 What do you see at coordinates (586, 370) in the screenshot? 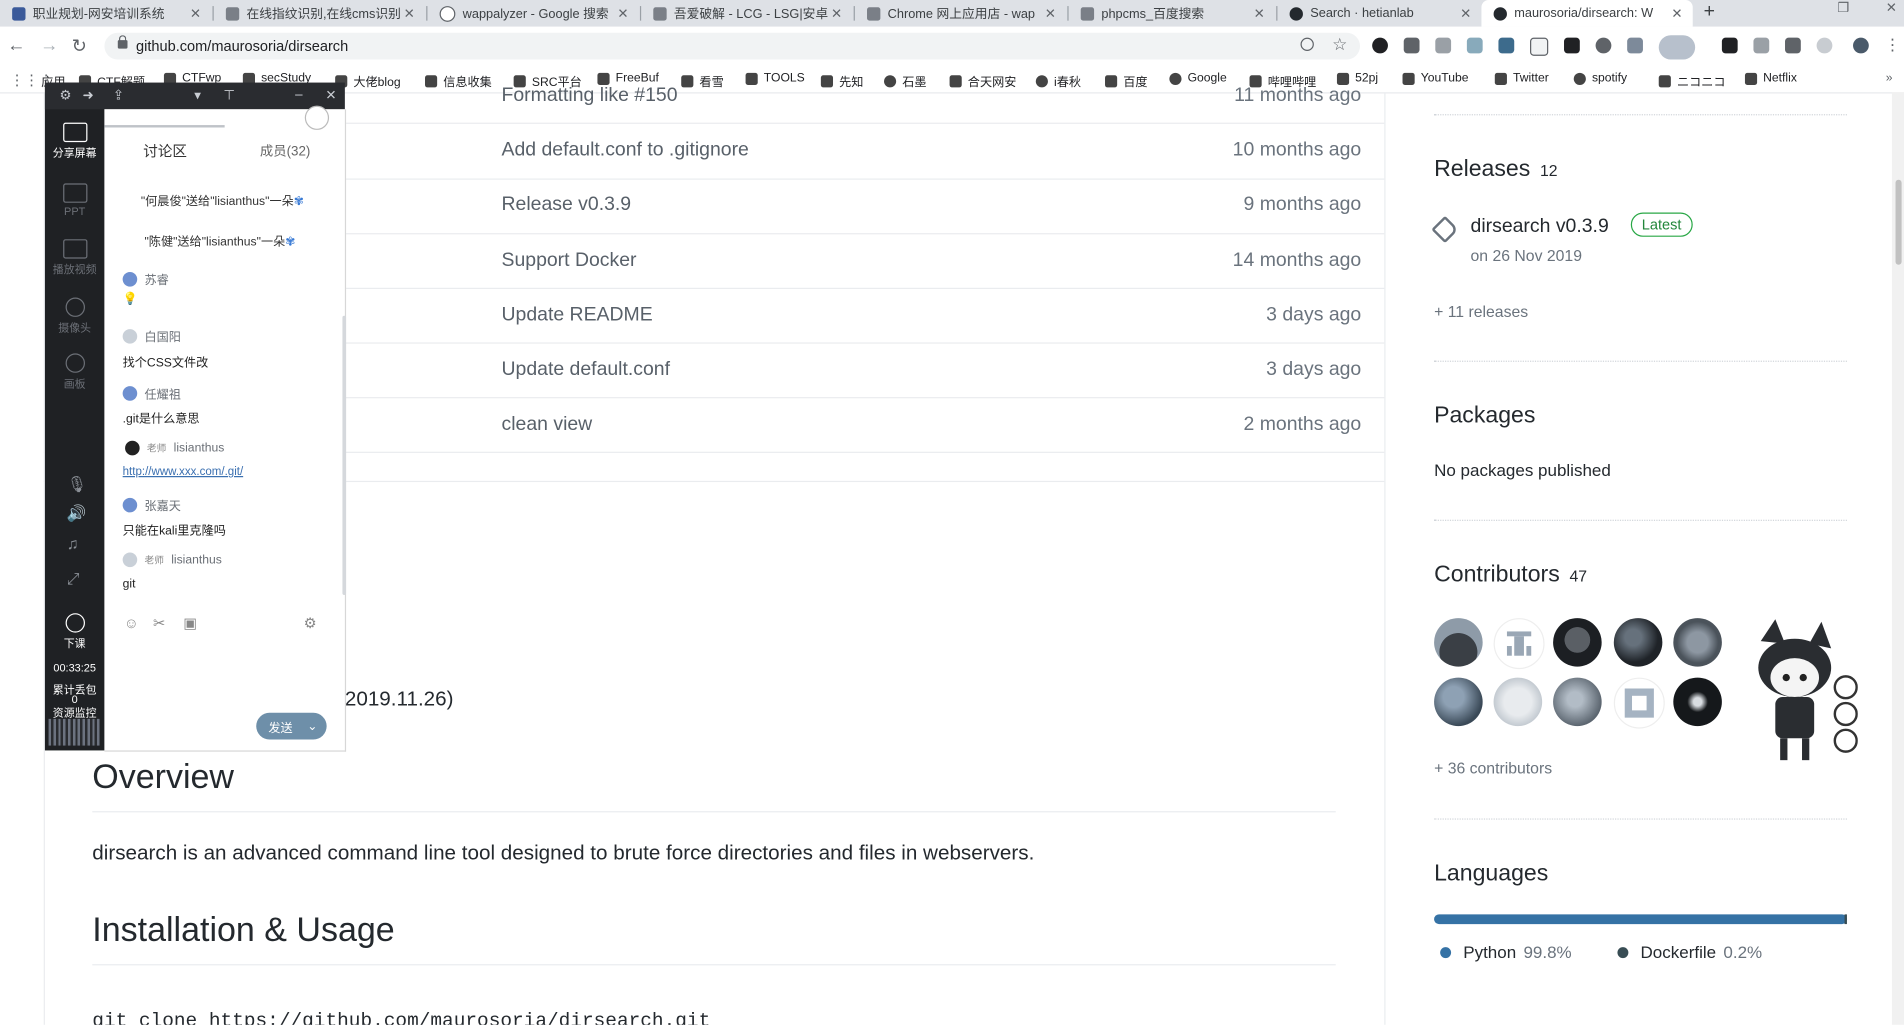
I see `commit-message-link: Update default.conf` at bounding box center [586, 370].